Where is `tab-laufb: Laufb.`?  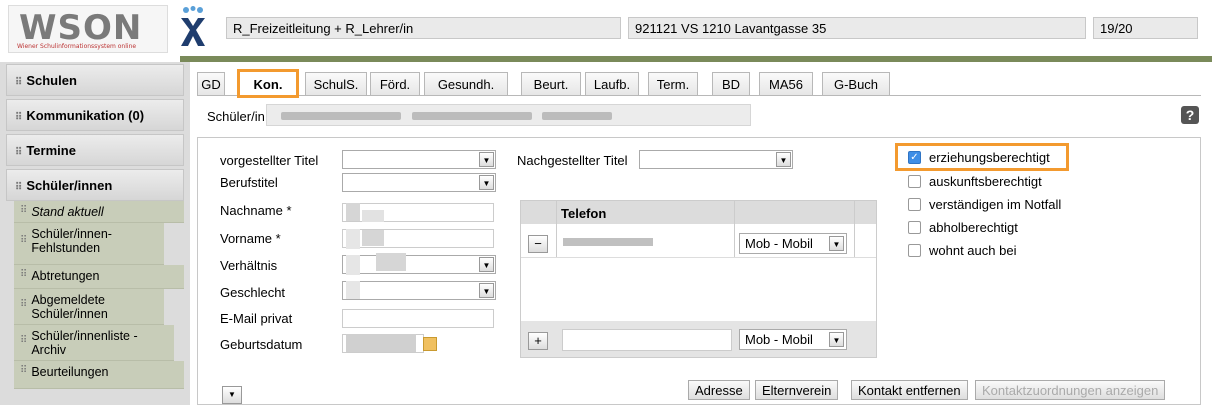 tab-laufb: Laufb. is located at coordinates (612, 84).